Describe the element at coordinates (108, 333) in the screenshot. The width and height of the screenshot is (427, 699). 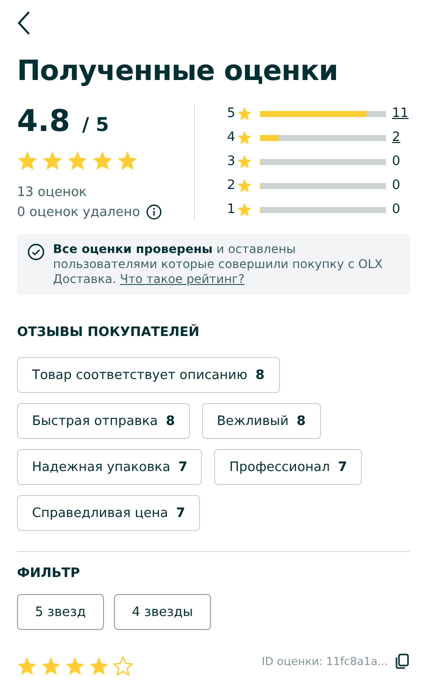
I see `section-heading: ОТЗЫВЫ ПОКУПАТЕЛЕЙ` at that location.